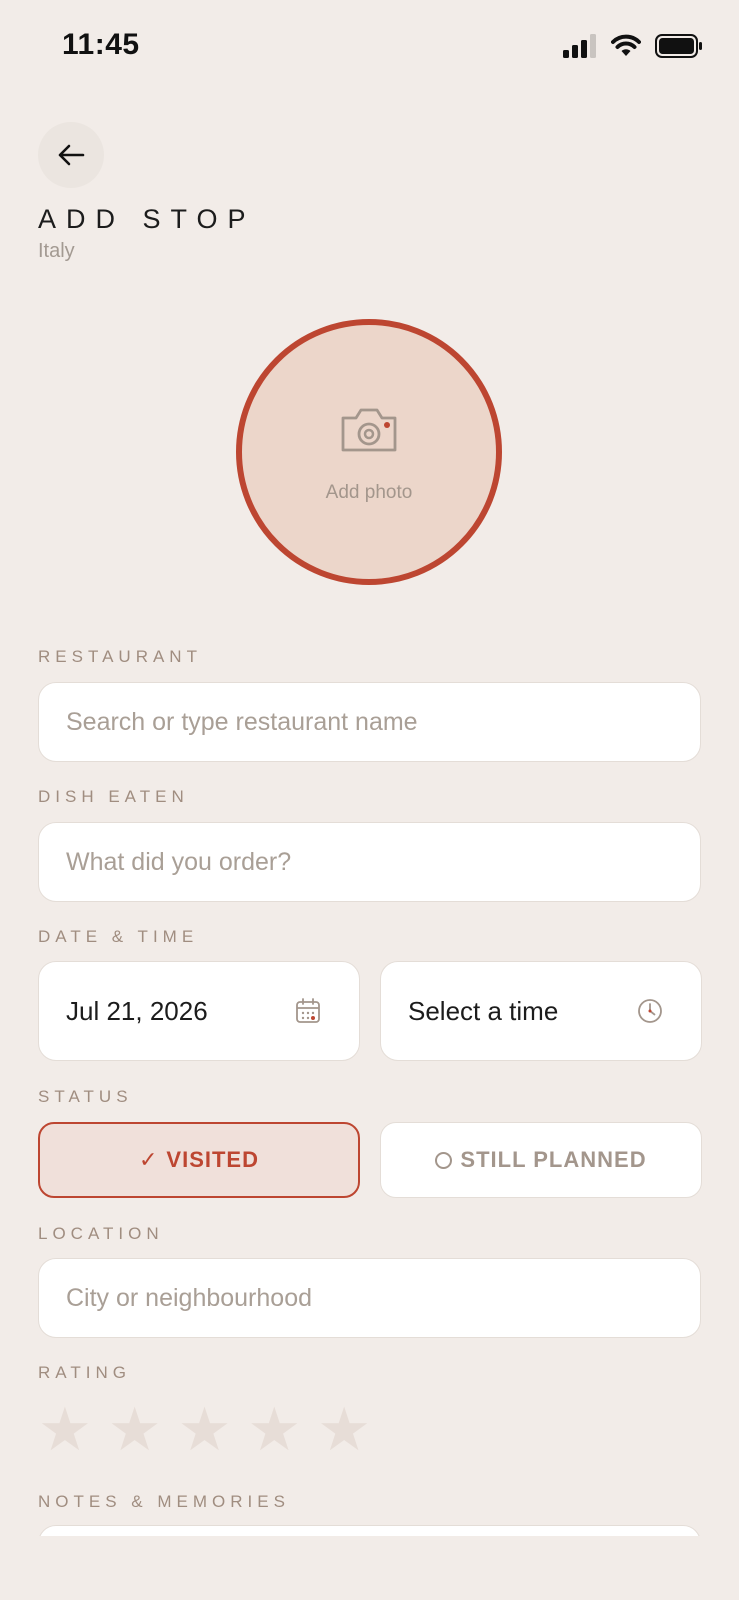 The image size is (739, 1600). What do you see at coordinates (579, 46) in the screenshot?
I see `signal-icon` at bounding box center [579, 46].